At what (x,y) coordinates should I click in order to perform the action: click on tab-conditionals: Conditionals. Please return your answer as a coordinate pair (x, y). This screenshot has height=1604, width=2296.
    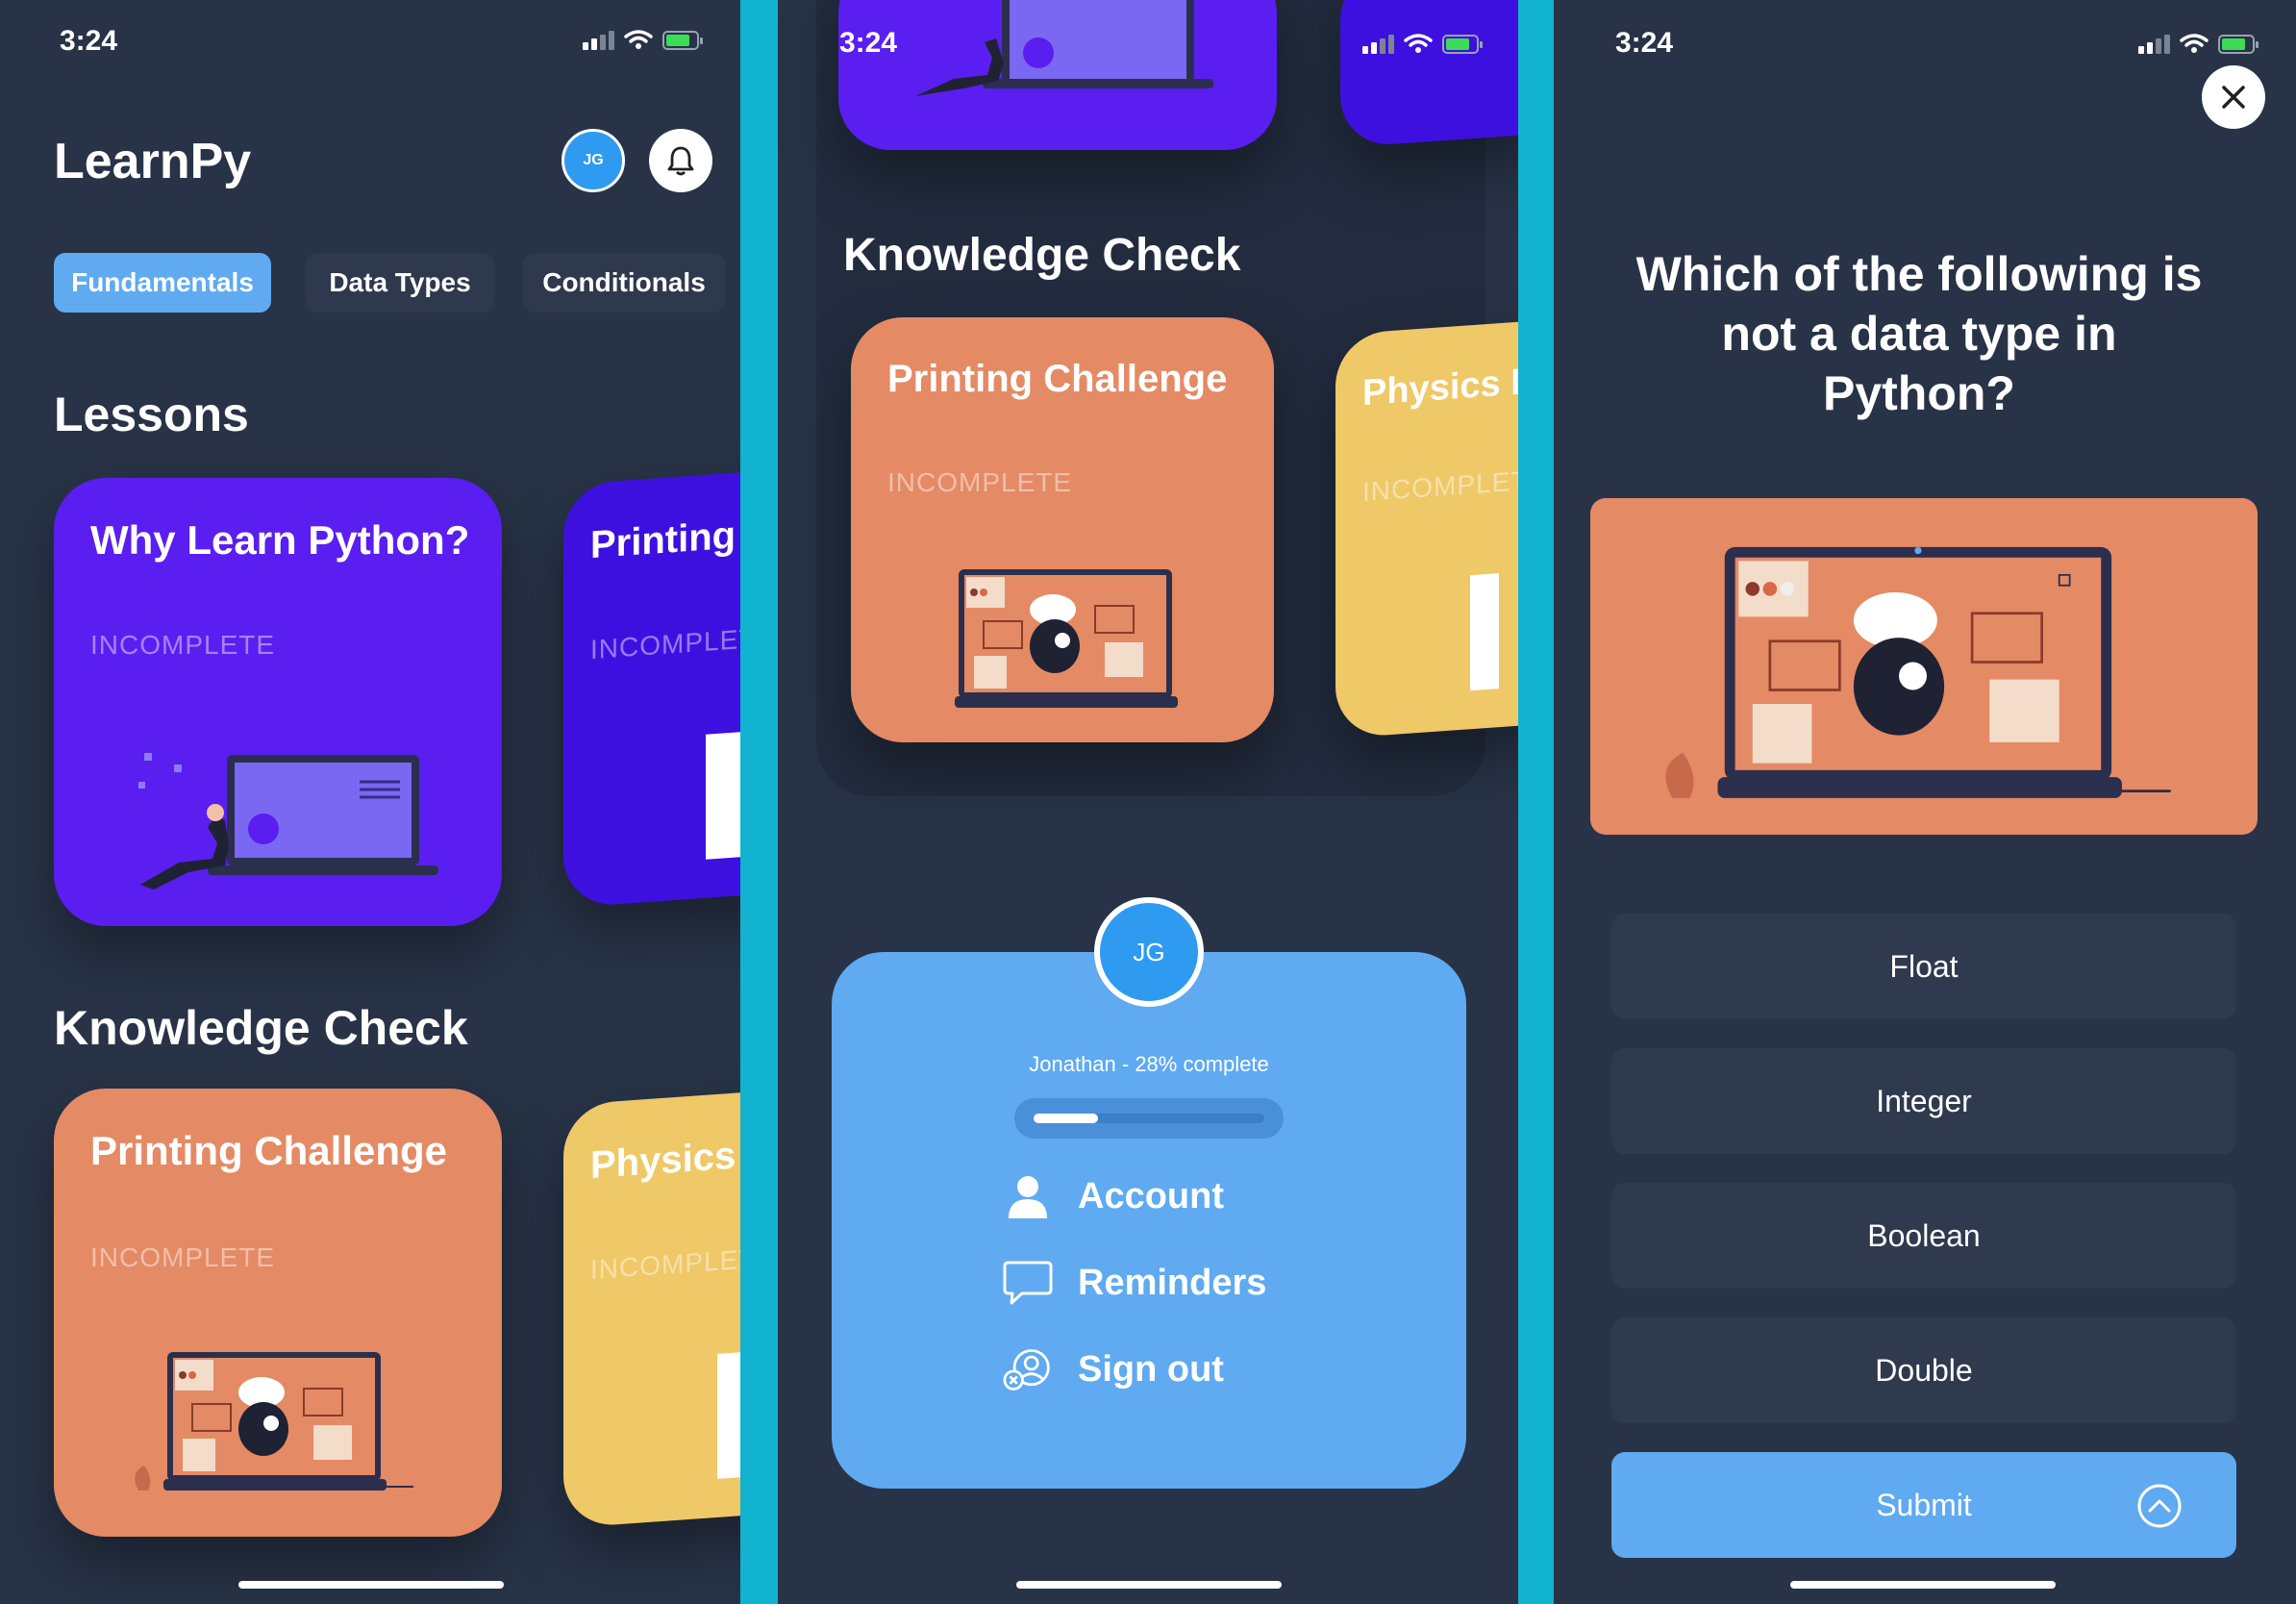
    Looking at the image, I should click on (624, 283).